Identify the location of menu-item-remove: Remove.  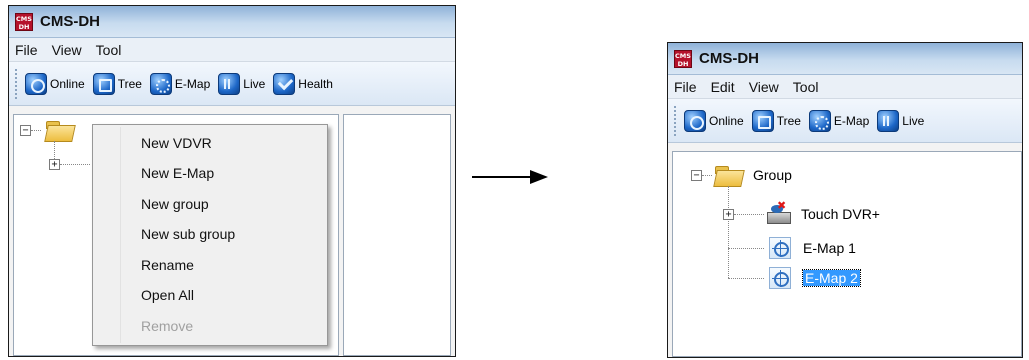
(167, 326).